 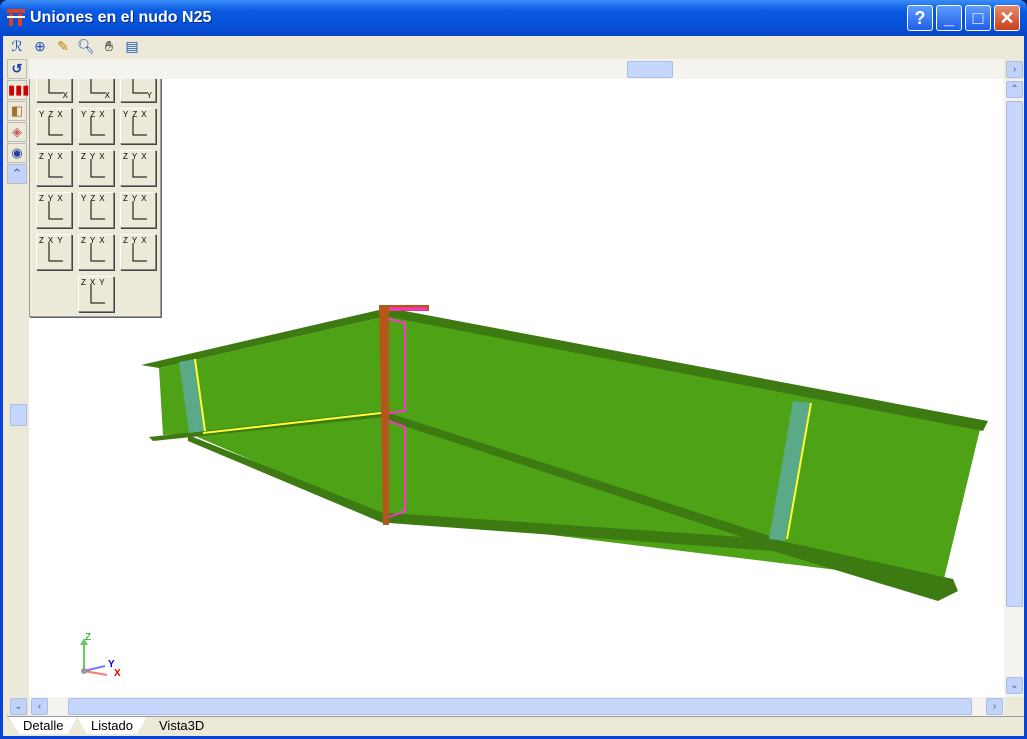 What do you see at coordinates (520, 706) in the screenshot?
I see `horizontal-scroll-thumb` at bounding box center [520, 706].